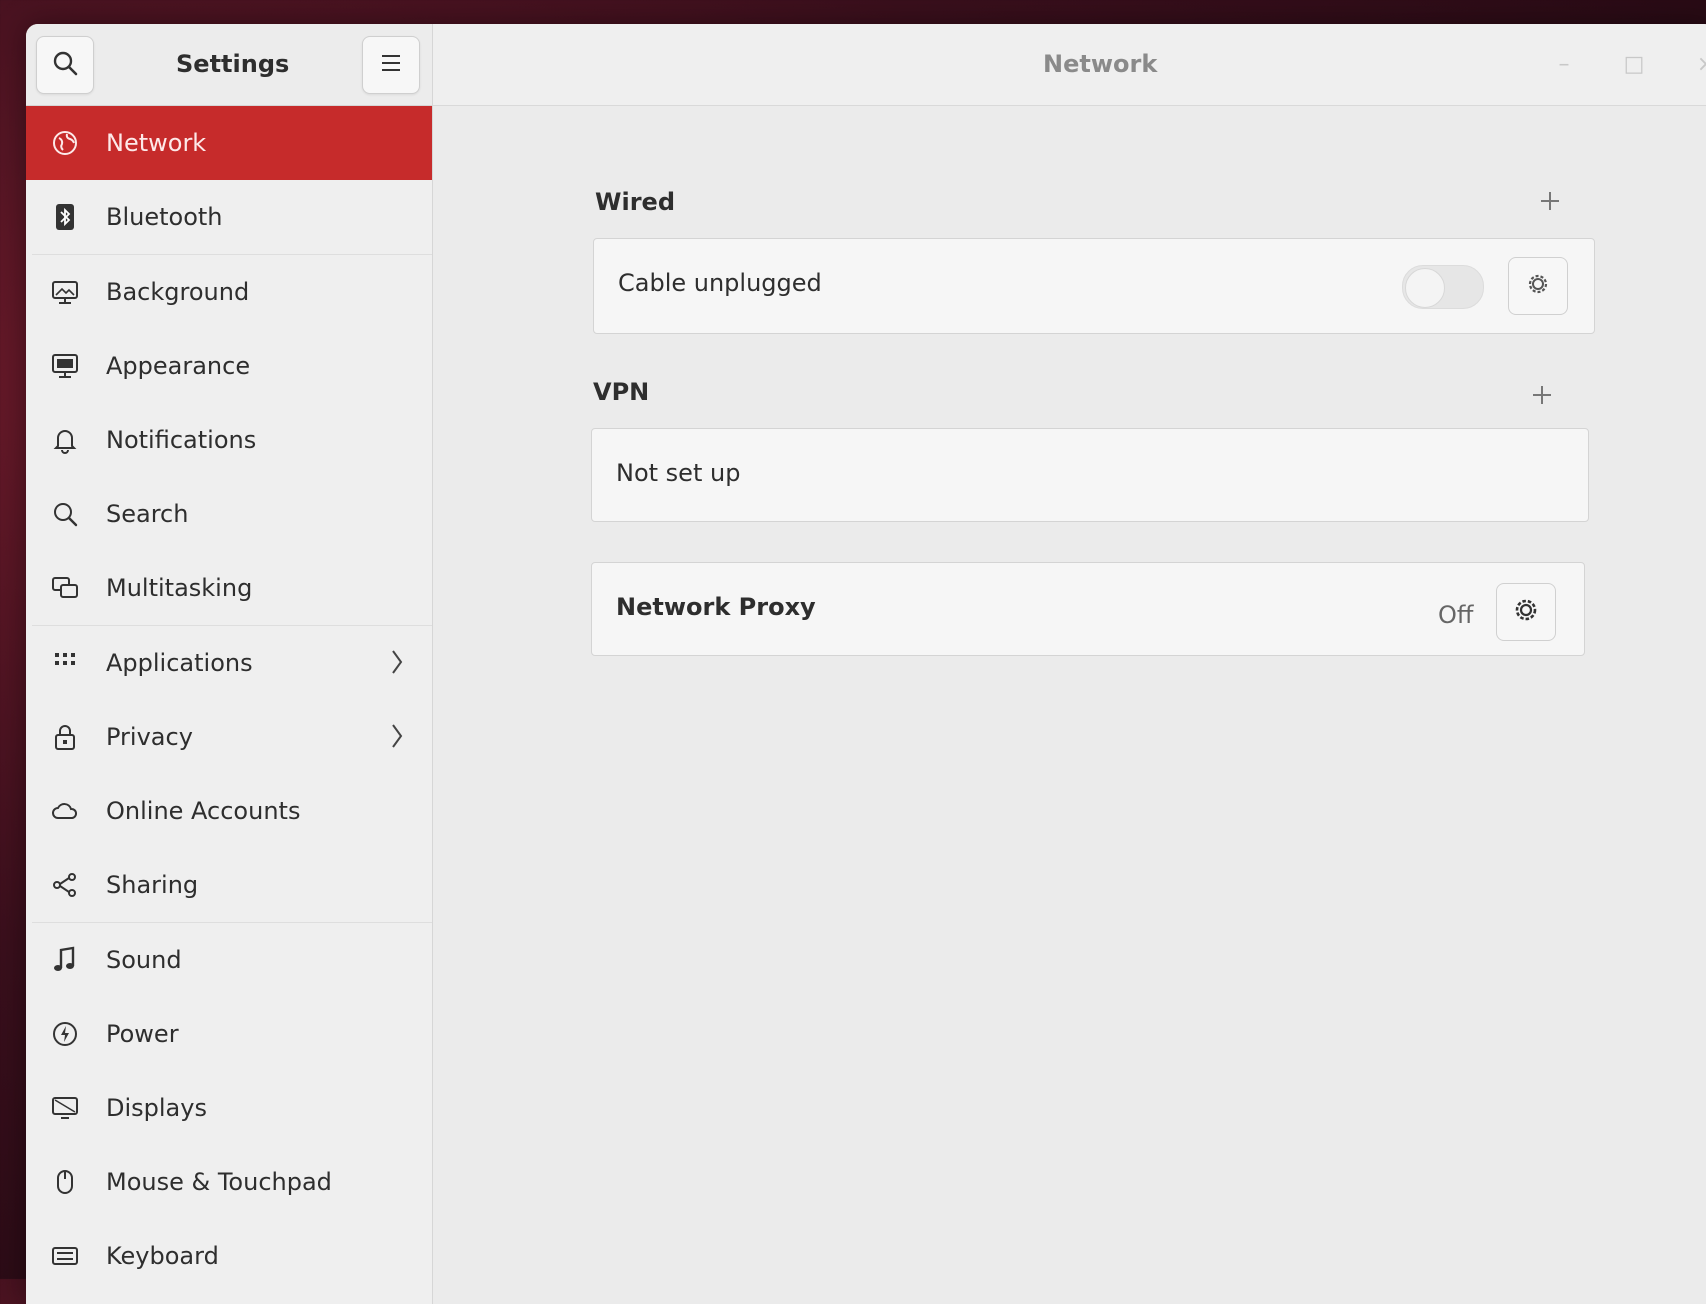 The width and height of the screenshot is (1706, 1304). I want to click on minimize-button: –, so click(1564, 65).